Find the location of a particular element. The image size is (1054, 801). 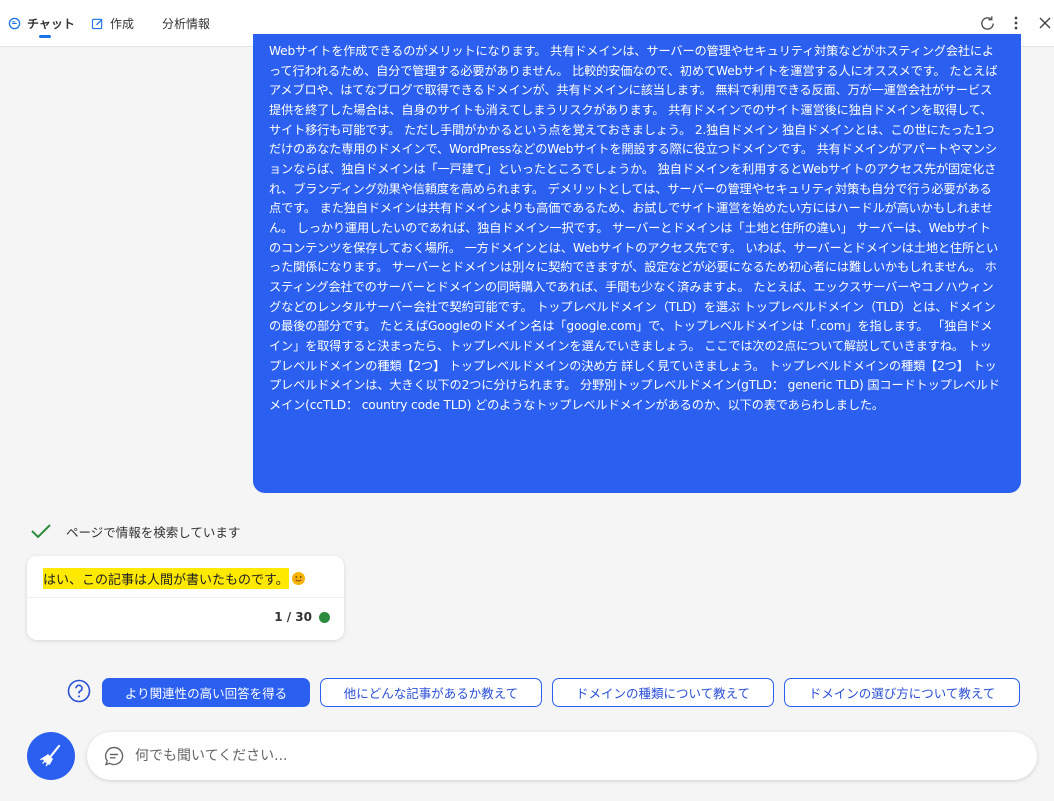

bot-answer: はい、この記事は人間が書いたものです。 is located at coordinates (174, 578).